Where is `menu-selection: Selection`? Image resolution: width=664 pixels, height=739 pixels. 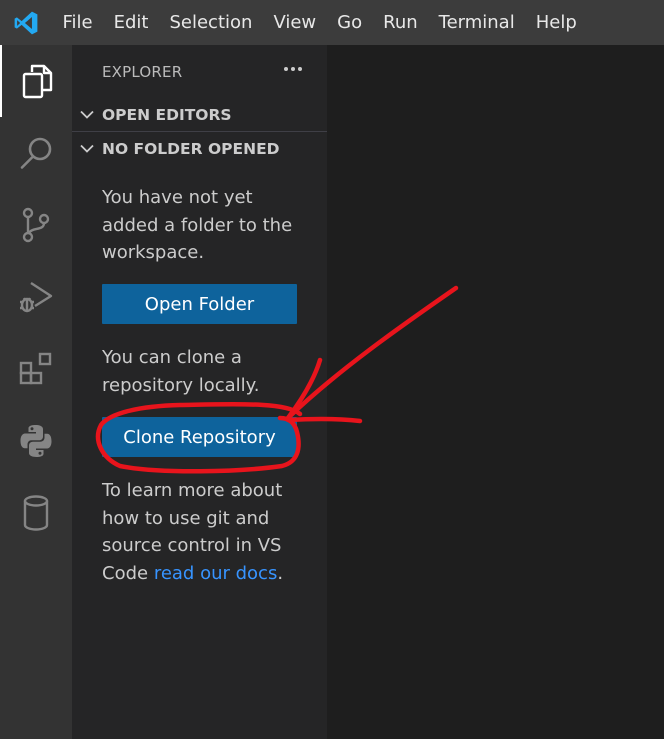
menu-selection: Selection is located at coordinates (211, 22).